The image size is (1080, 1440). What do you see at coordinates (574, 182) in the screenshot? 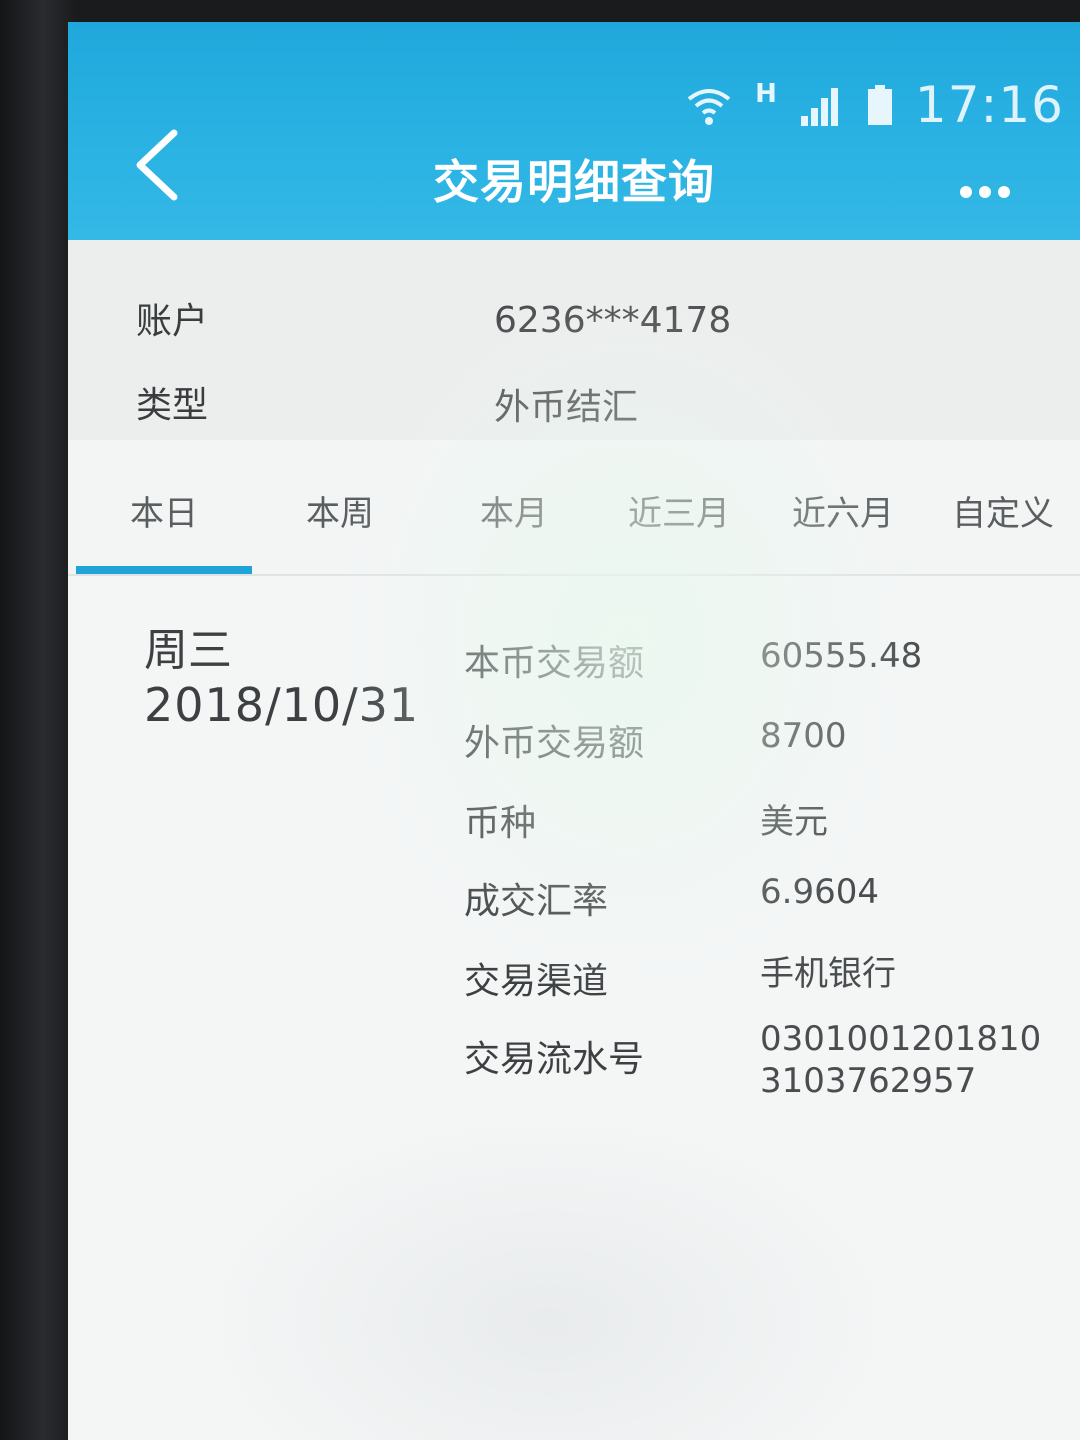
I see `page-title: 交易明细查询` at bounding box center [574, 182].